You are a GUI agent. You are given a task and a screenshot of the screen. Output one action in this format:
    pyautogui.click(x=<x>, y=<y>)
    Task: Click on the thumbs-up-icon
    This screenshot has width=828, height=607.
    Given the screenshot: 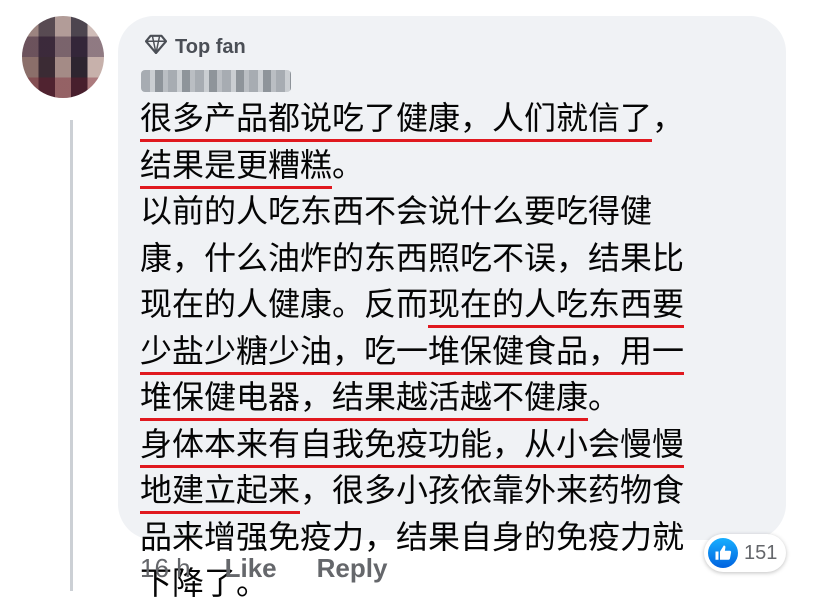 What is the action you would take?
    pyautogui.click(x=723, y=553)
    